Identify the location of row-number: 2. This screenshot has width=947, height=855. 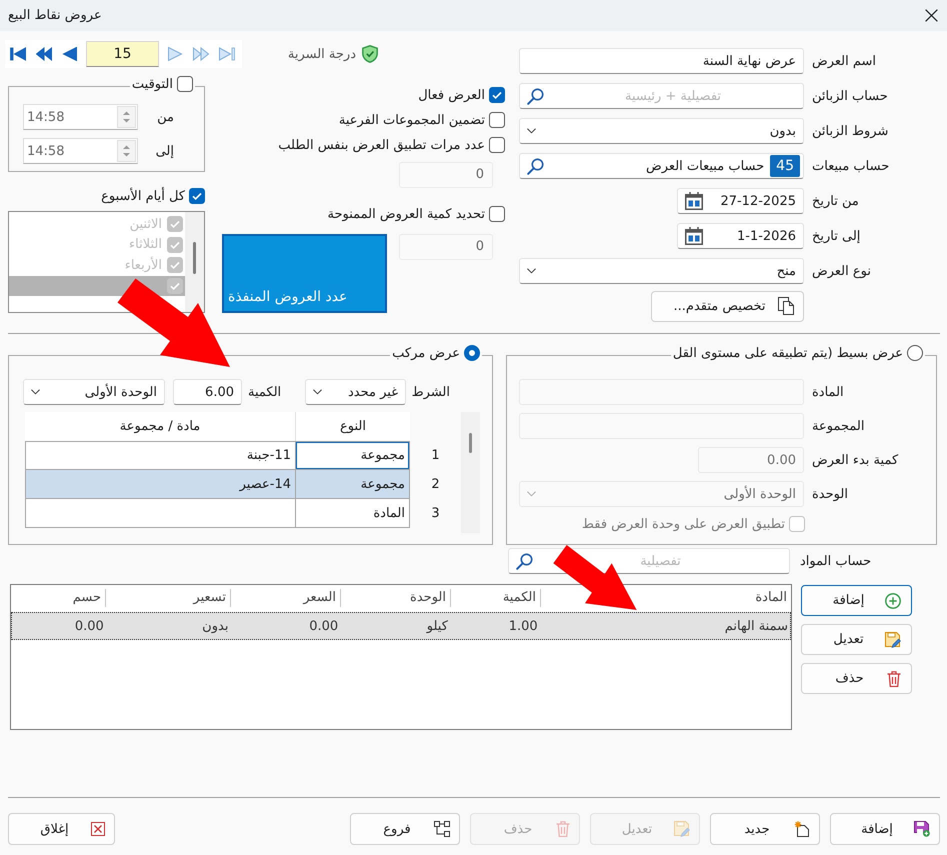
(435, 485).